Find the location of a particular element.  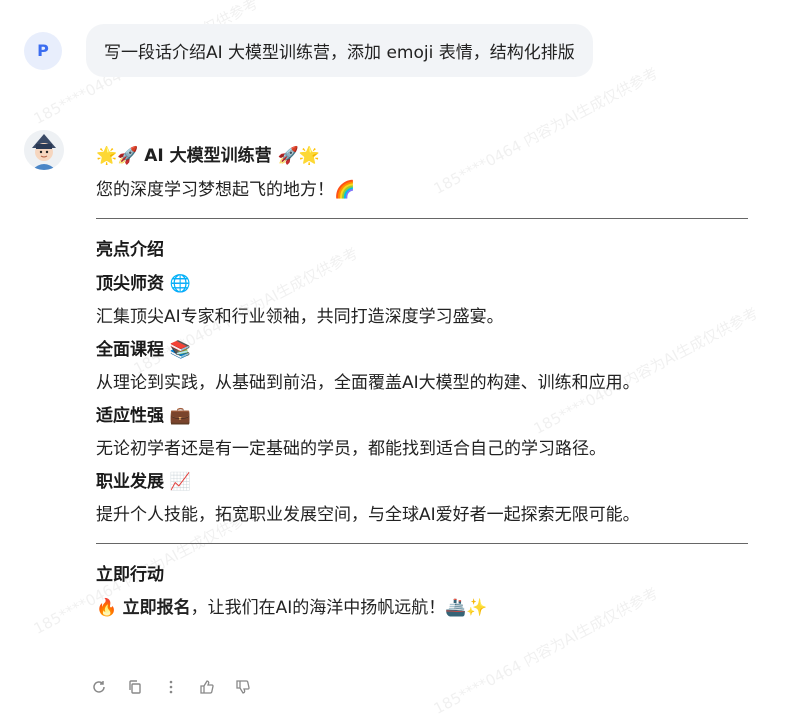

highlight-text: 提升个人技能，拓宽职业发展空间，与全球AI爱好者一起探索无限可能。 is located at coordinates (368, 515).